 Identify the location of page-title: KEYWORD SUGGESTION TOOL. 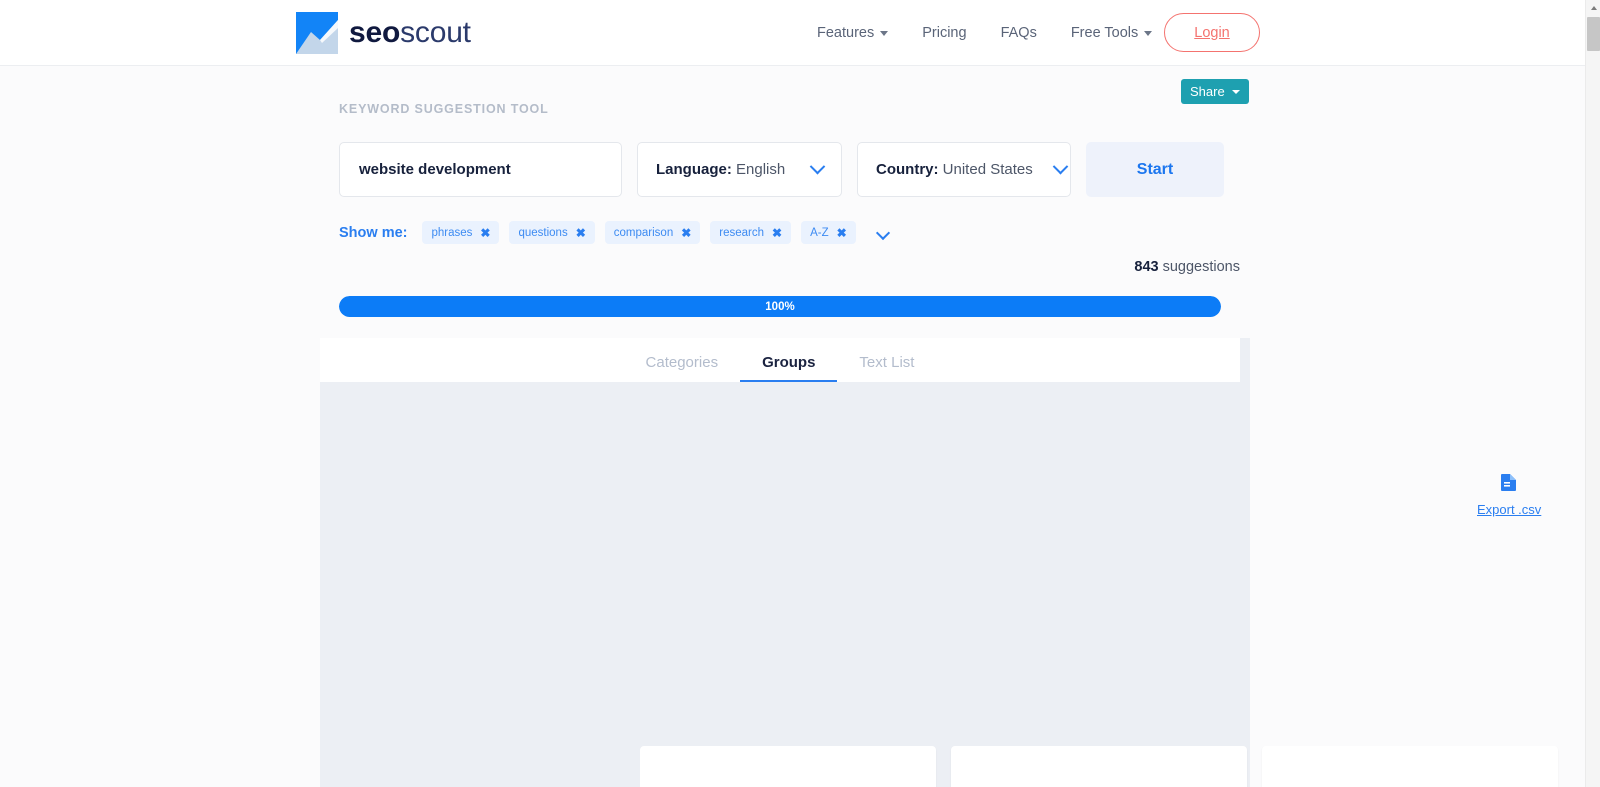
(444, 109).